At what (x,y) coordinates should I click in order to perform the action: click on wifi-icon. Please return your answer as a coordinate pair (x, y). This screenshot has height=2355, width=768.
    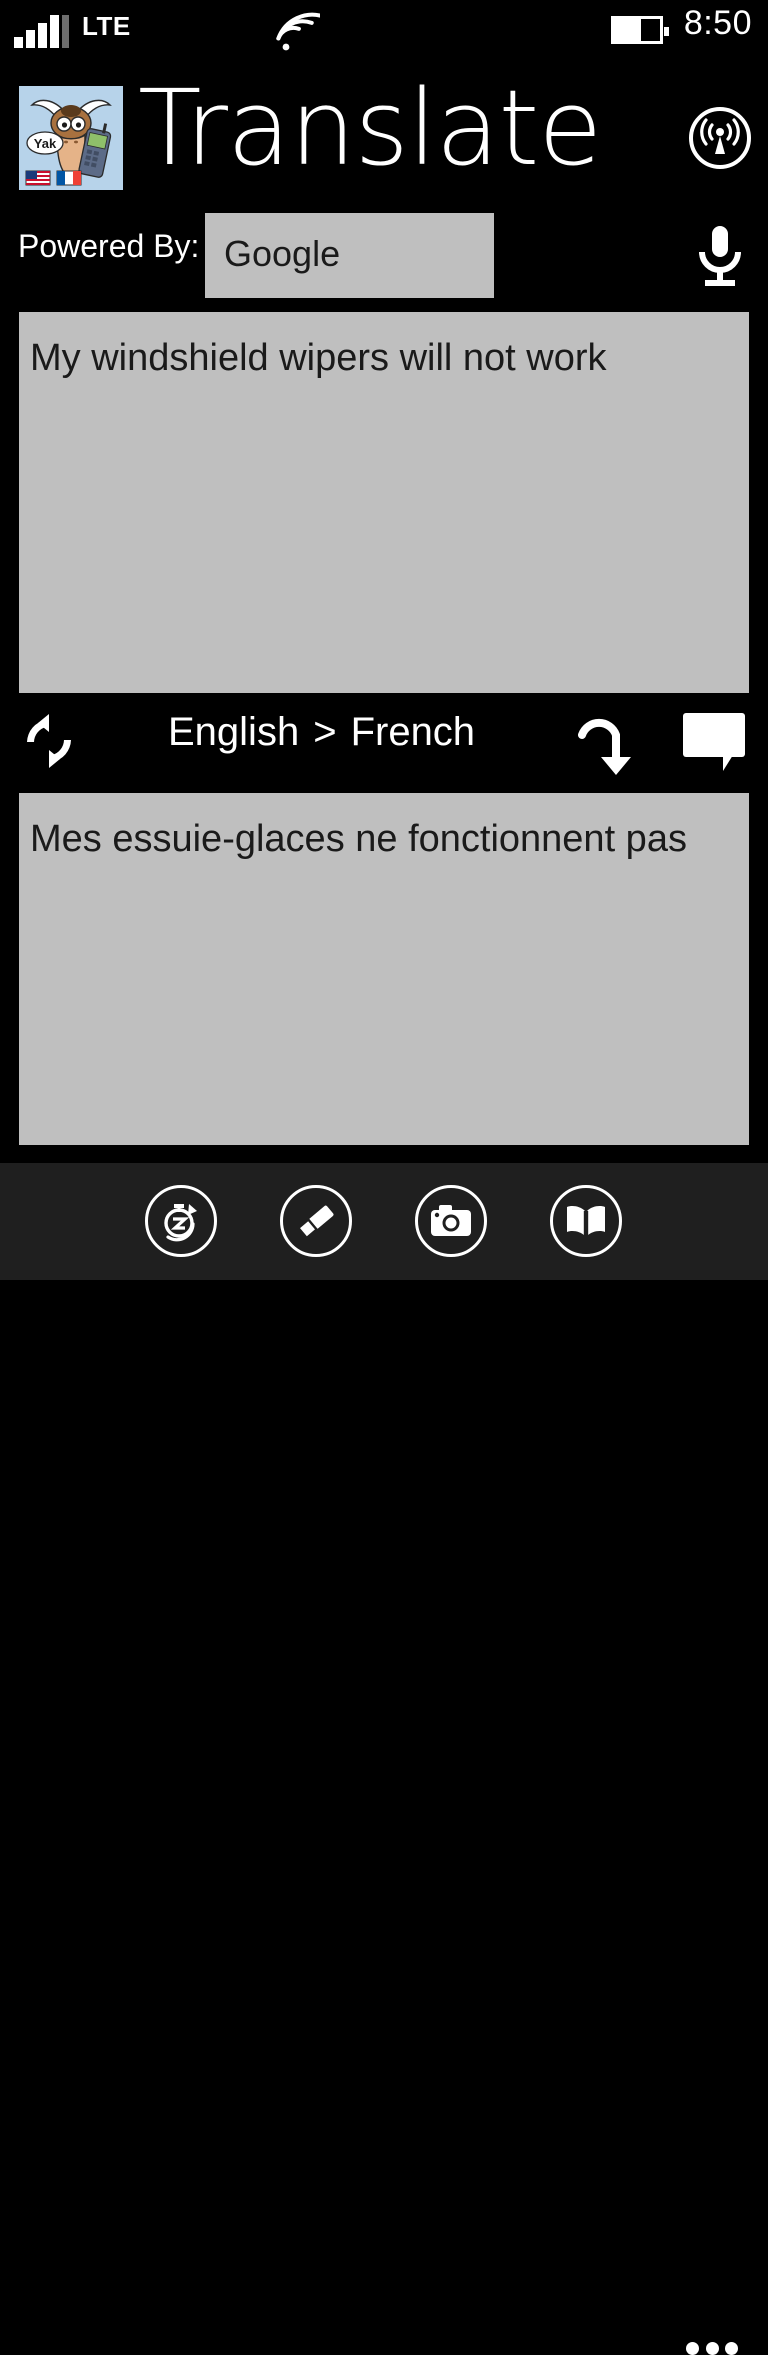
    Looking at the image, I should click on (299, 31).